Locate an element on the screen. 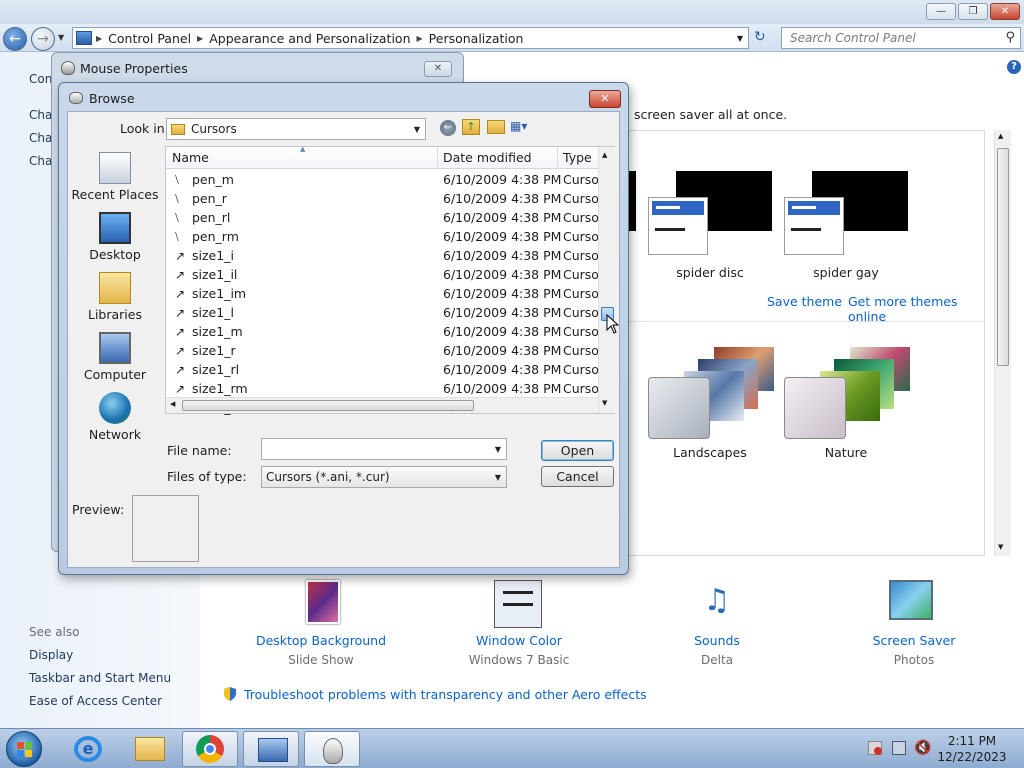 This screenshot has height=768, width=1024. volume-muted-icon: 🔇 is located at coordinates (922, 748).